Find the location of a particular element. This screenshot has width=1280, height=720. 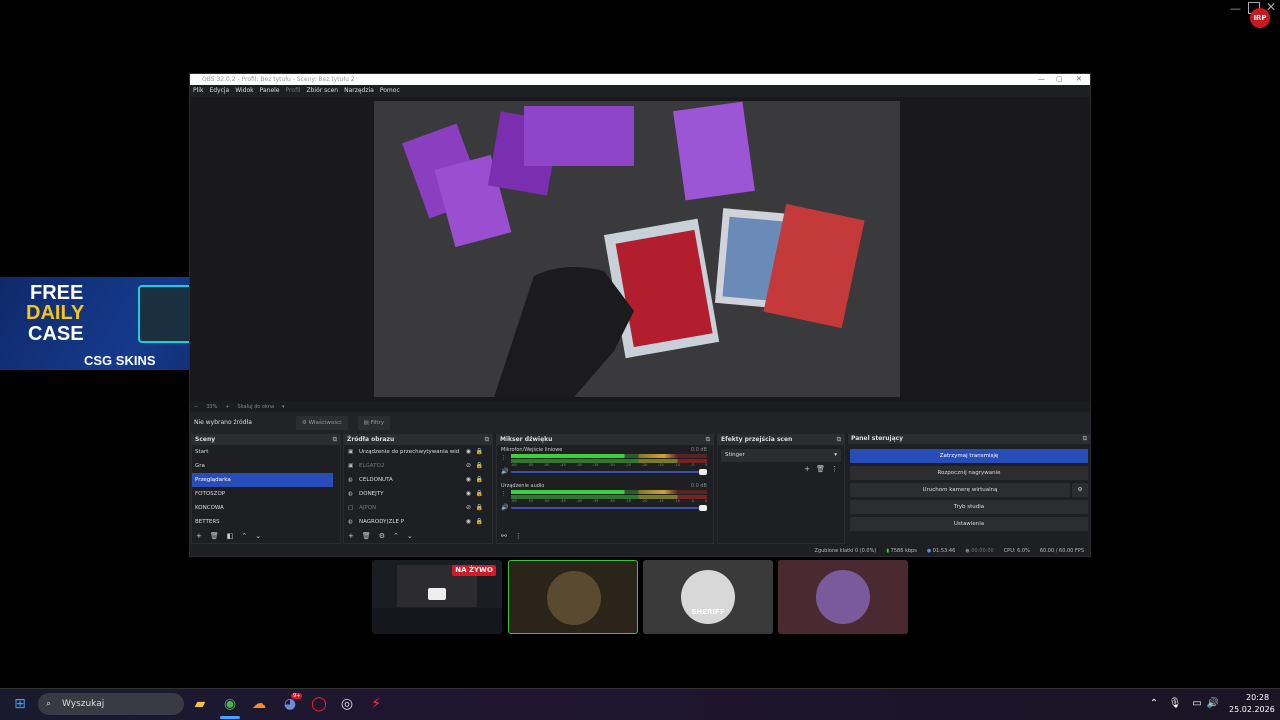

chrome-icon: ◉ is located at coordinates (230, 704).